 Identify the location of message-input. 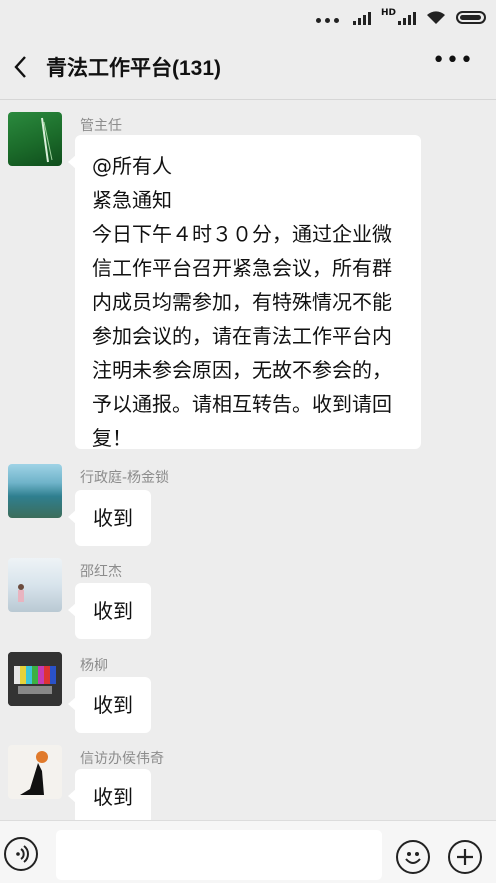
(219, 855).